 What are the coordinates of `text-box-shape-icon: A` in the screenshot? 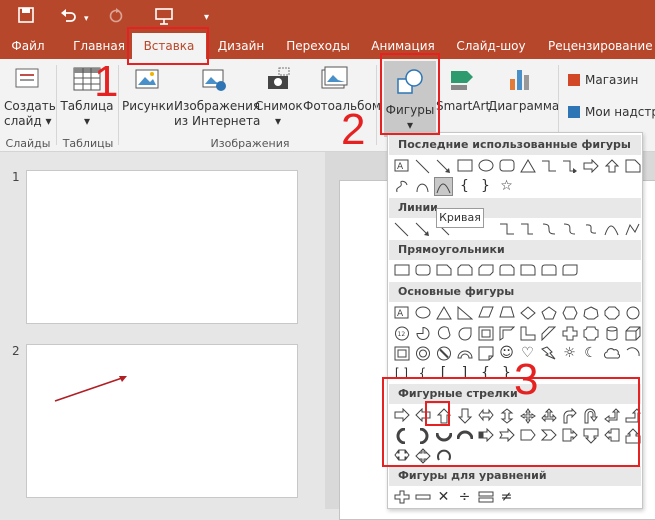 It's located at (401, 166).